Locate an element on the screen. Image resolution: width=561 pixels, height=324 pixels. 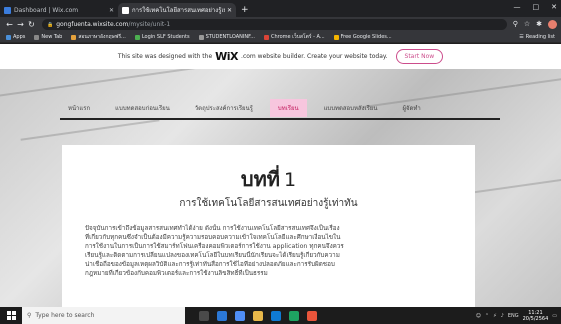
nav-objectives: วัตถุประสงค์การเรียนรู้ is located at coordinates (224, 108).